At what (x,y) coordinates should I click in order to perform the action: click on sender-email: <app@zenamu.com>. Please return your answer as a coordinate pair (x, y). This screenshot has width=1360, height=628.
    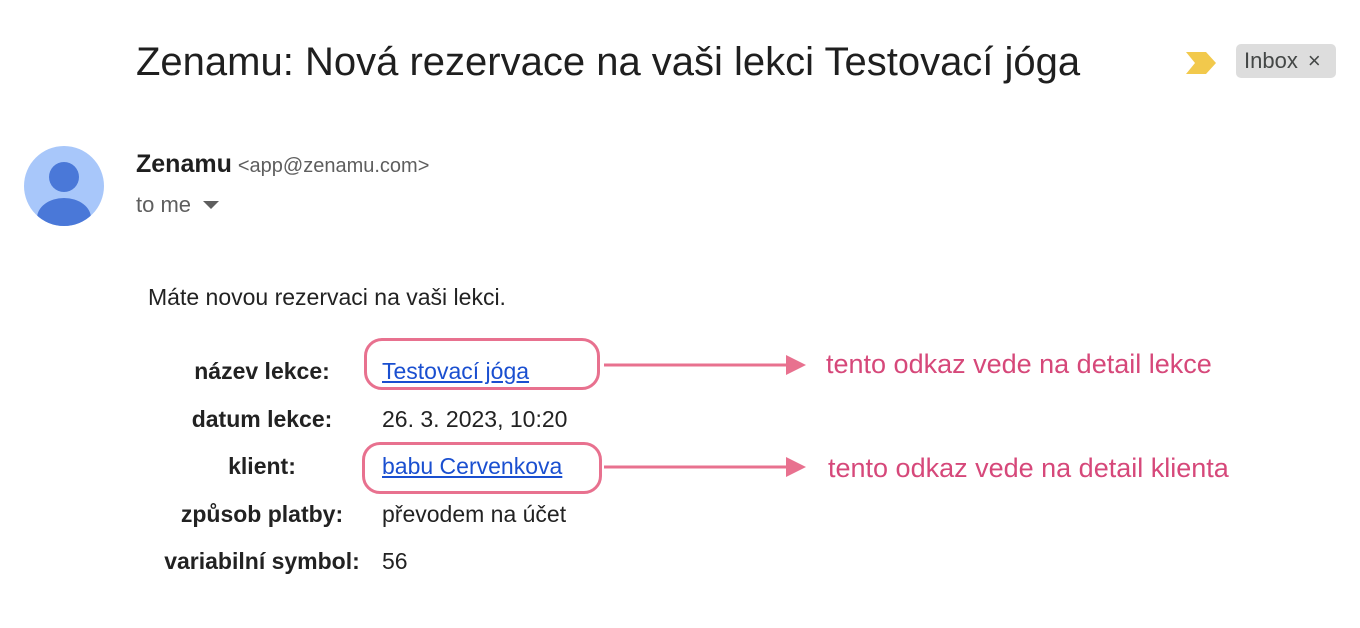
    Looking at the image, I should click on (333, 166).